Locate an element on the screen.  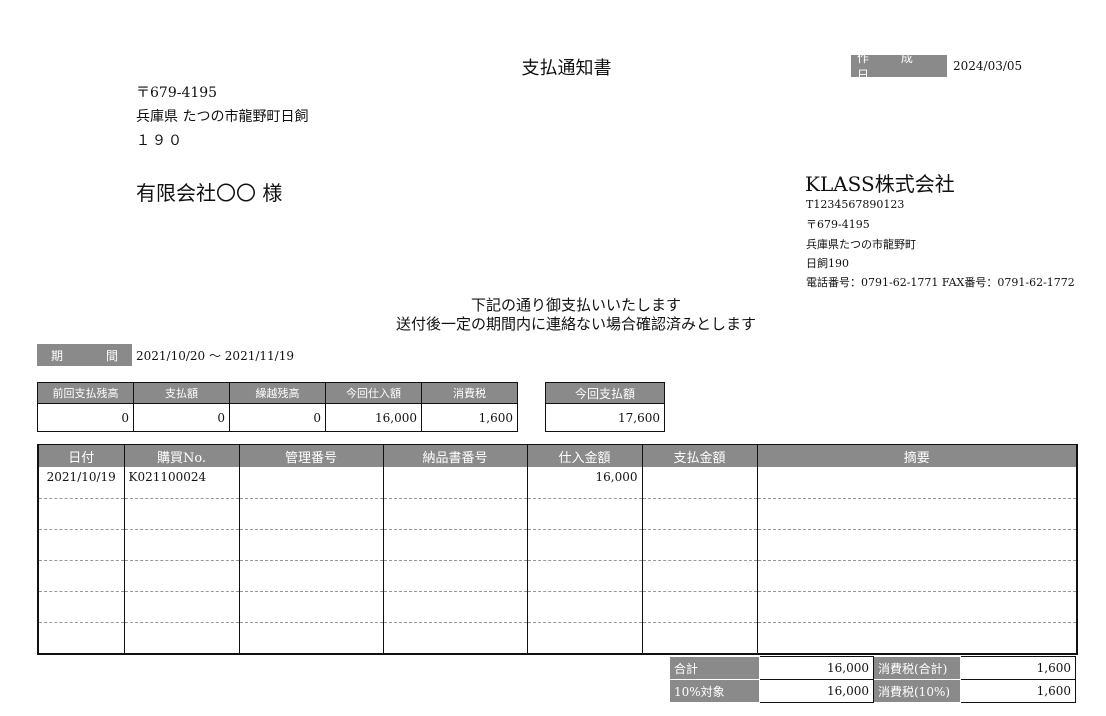
issuer-company-name: KLASS株式会社 is located at coordinates (880, 184).